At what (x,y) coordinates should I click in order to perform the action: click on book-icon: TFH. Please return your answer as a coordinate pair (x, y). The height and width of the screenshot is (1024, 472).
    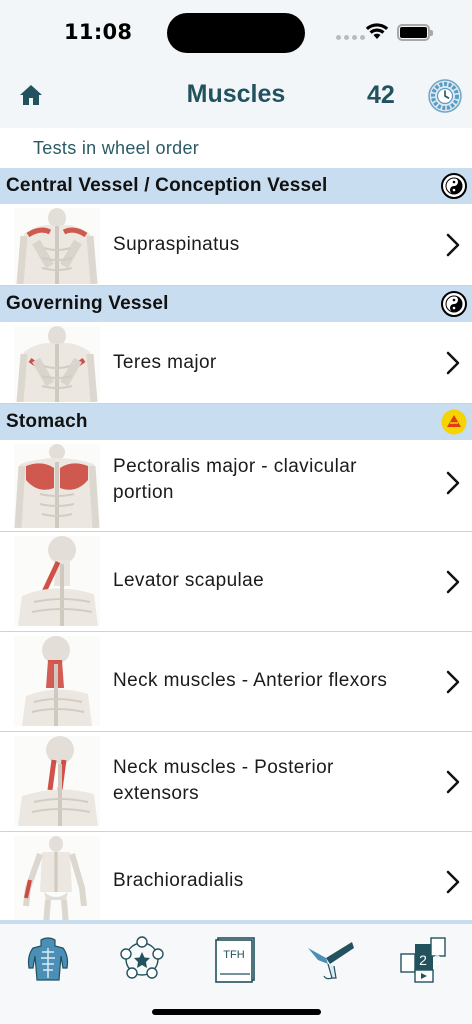
    Looking at the image, I should click on (237, 959).